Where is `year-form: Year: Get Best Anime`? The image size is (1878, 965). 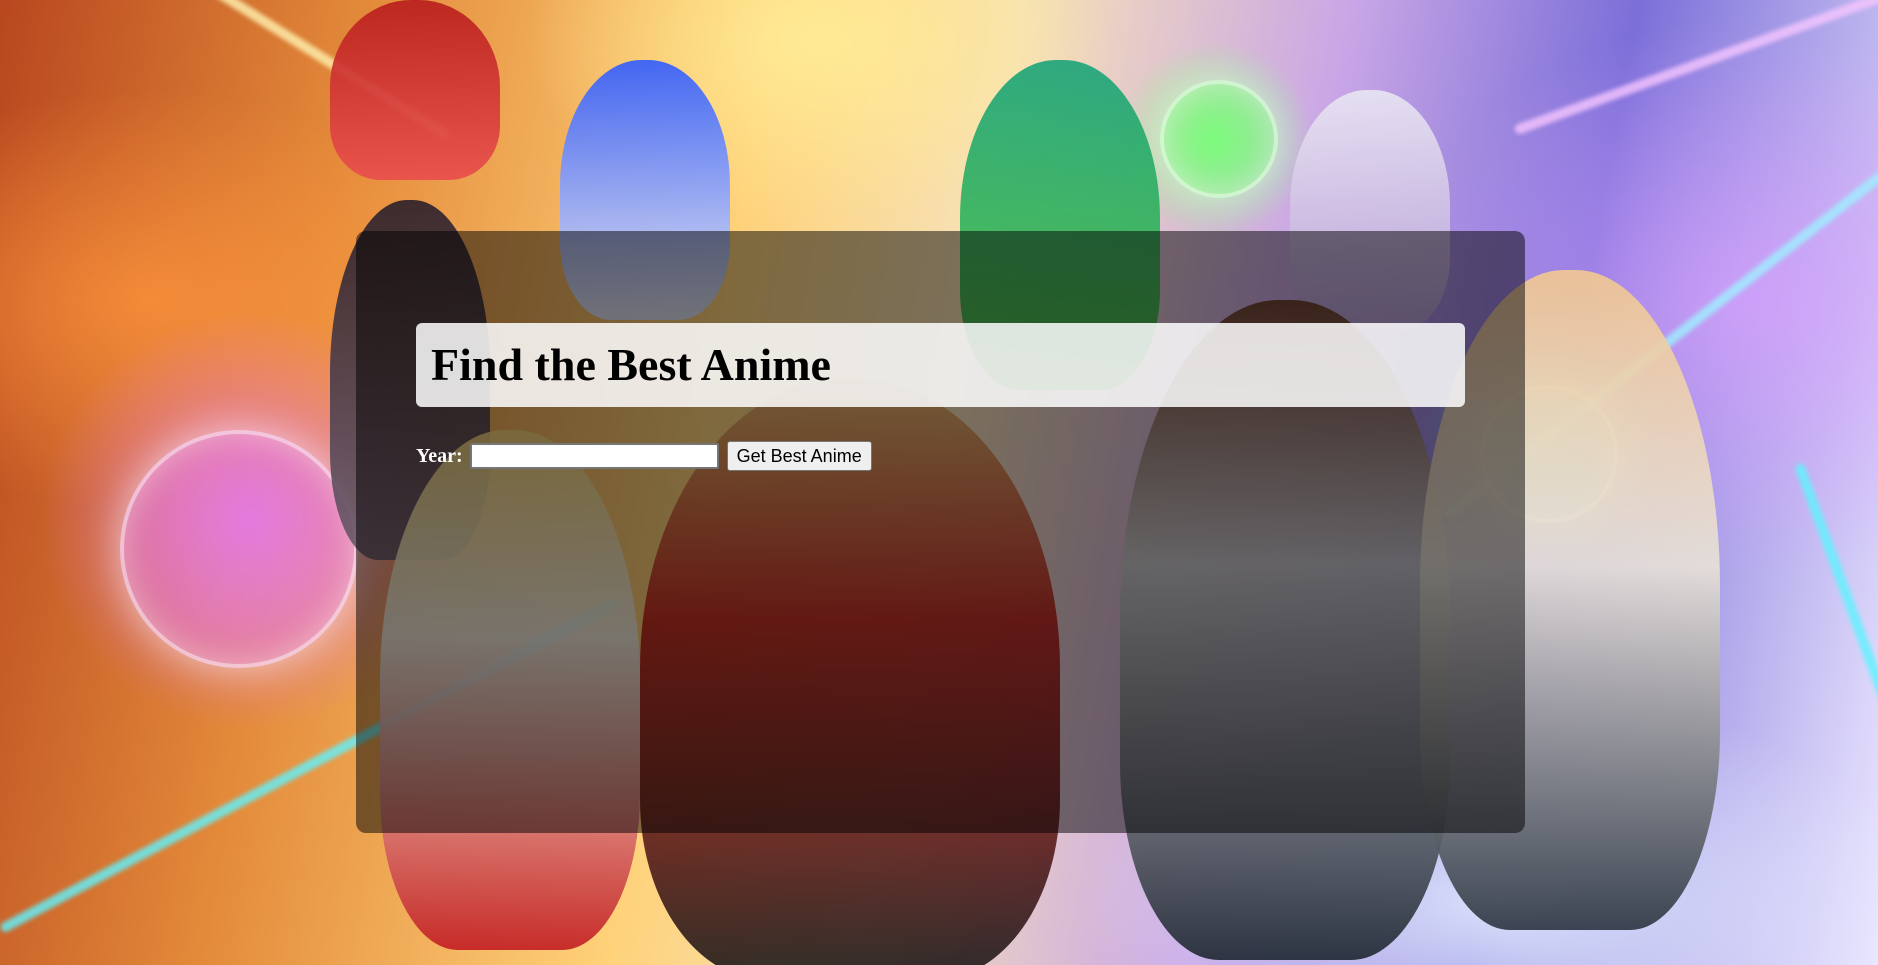
year-form: Year: Get Best Anime is located at coordinates (644, 456).